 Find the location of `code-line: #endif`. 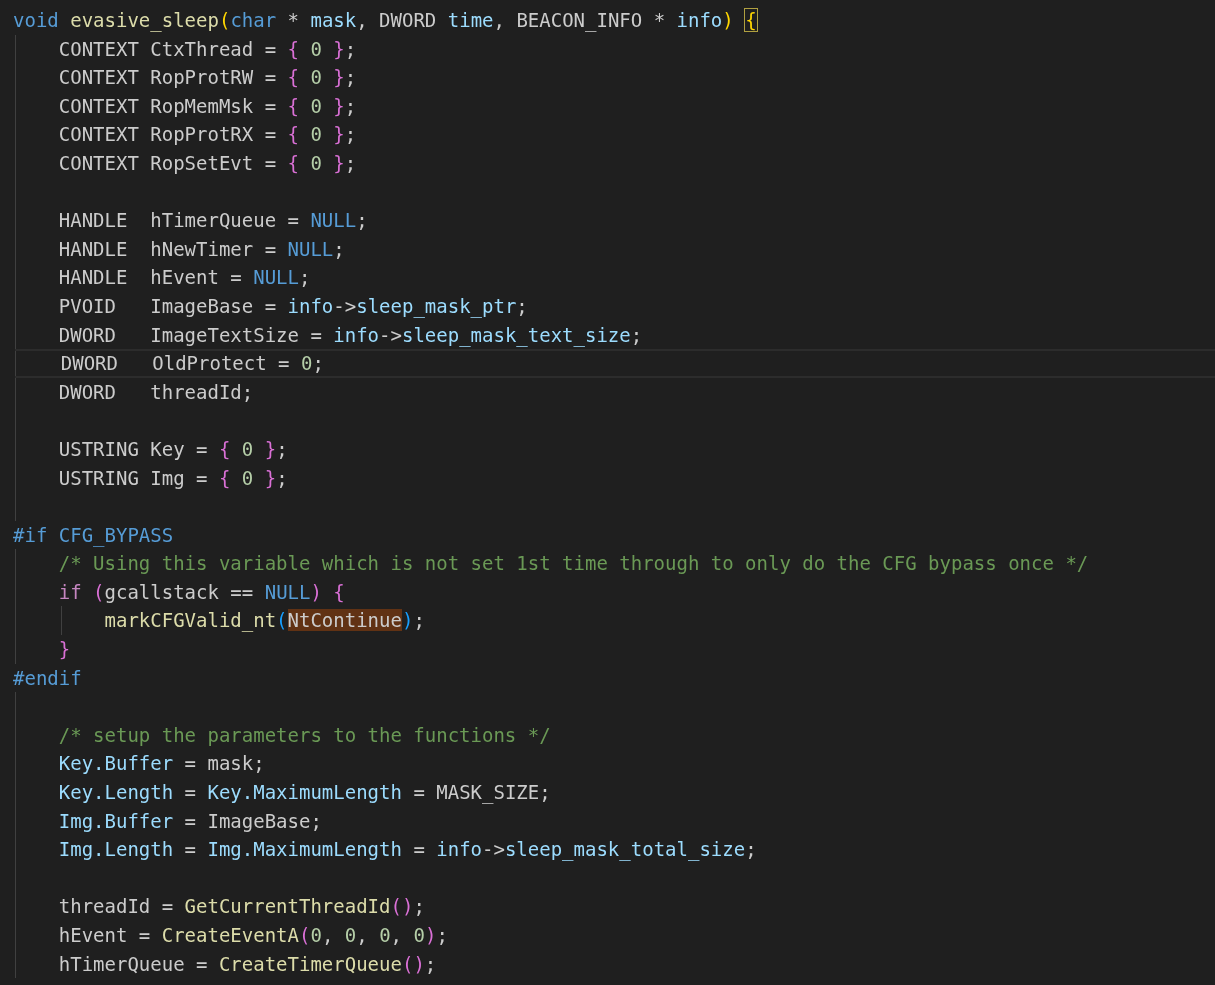

code-line: #endif is located at coordinates (47, 678).